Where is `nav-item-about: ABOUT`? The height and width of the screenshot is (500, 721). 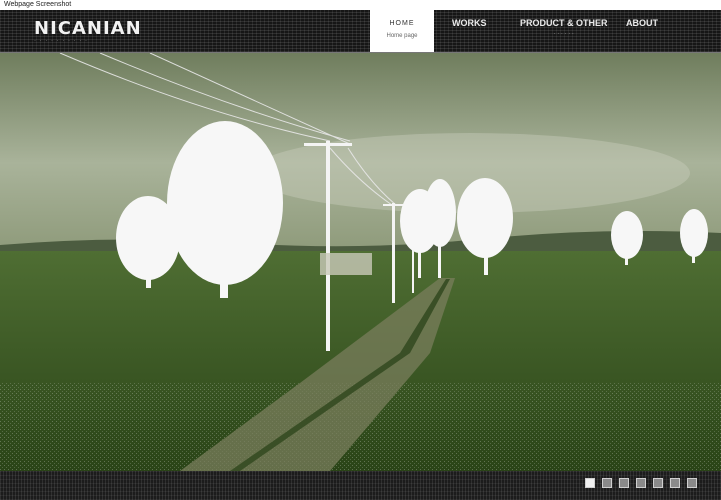
nav-item-about: ABOUT is located at coordinates (642, 23).